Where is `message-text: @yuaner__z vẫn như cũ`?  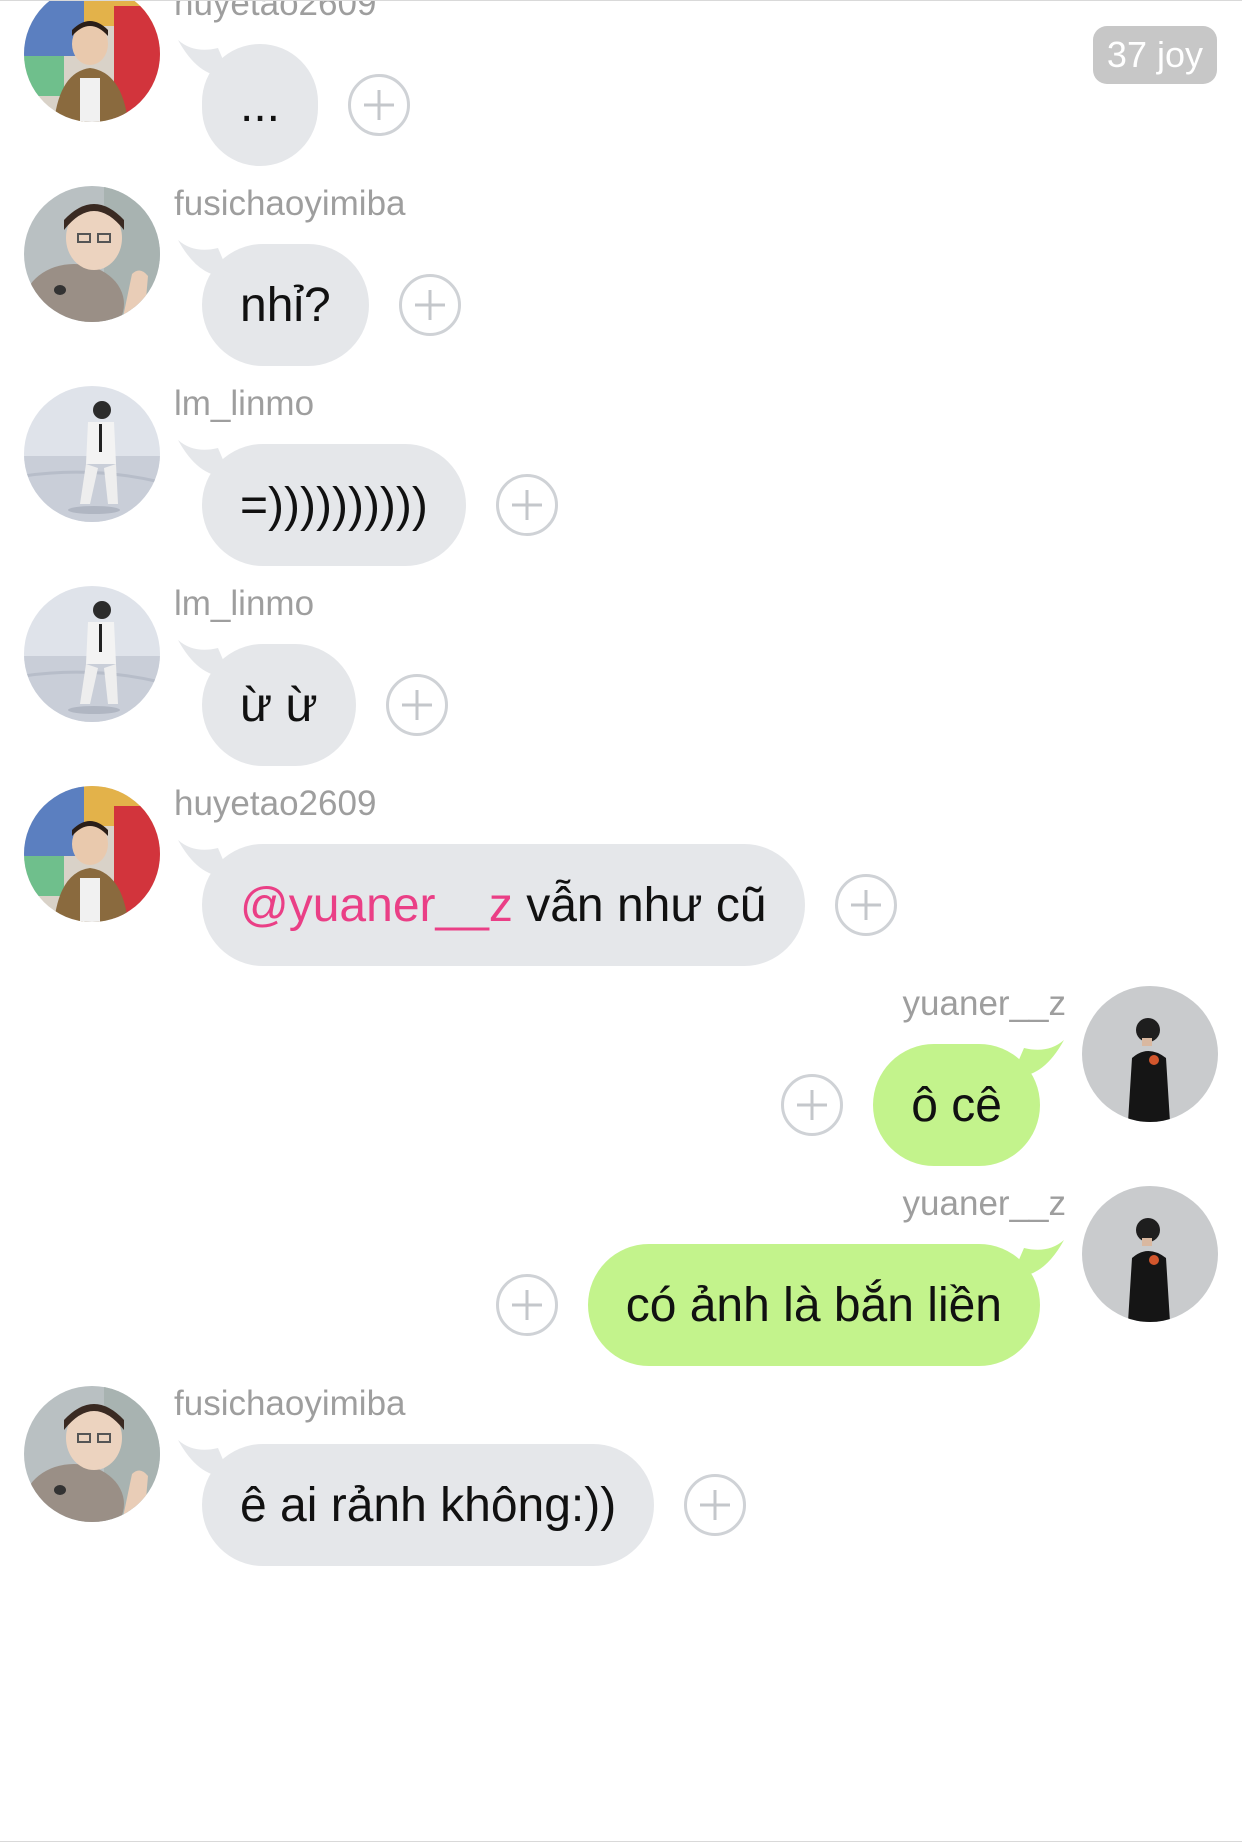 message-text: @yuaner__z vẫn như cũ is located at coordinates (503, 905).